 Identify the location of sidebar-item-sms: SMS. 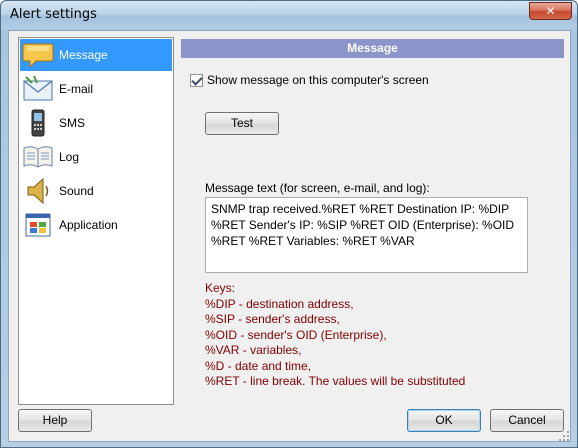
(96, 123).